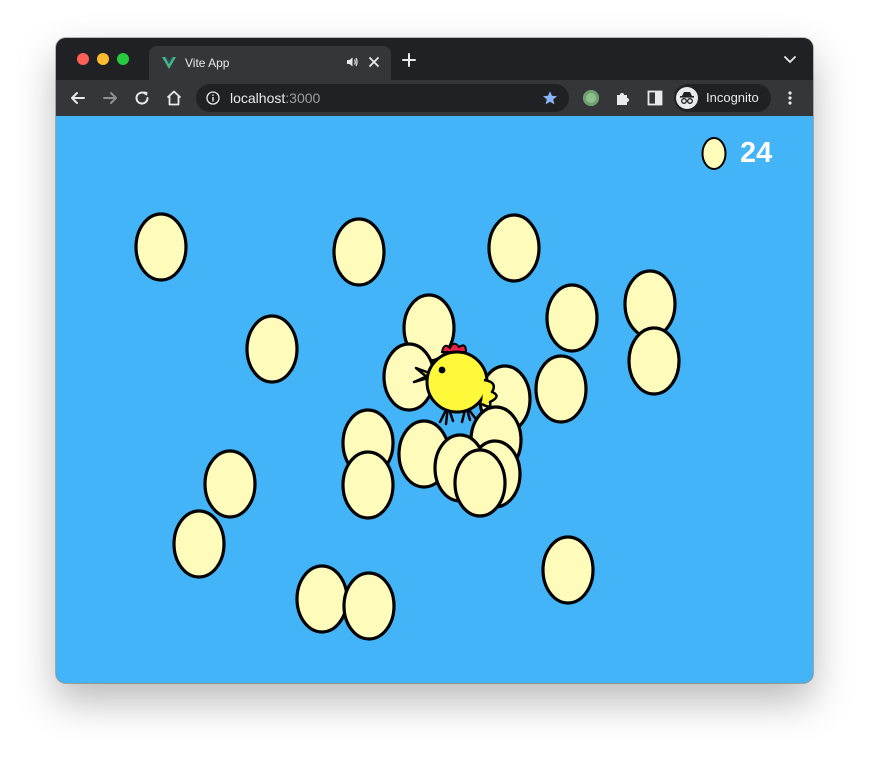 The width and height of the screenshot is (869, 757). Describe the element at coordinates (714, 153) in the screenshot. I see `egg-icon` at that location.